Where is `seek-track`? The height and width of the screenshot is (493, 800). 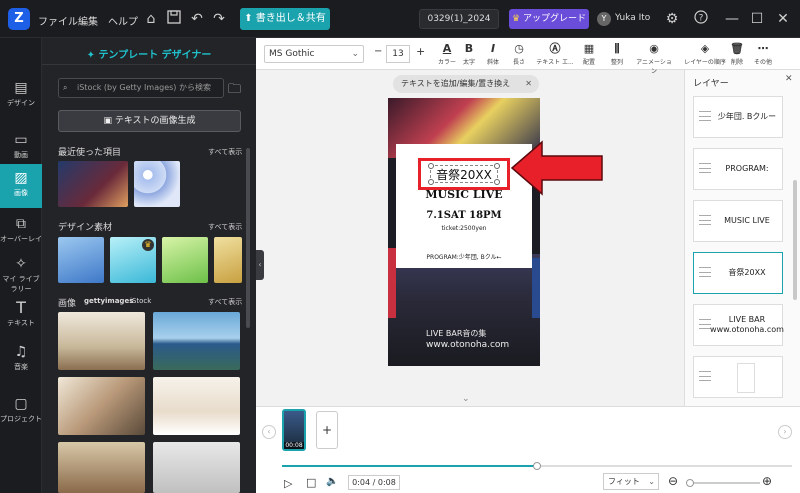
seek-track is located at coordinates (537, 466).